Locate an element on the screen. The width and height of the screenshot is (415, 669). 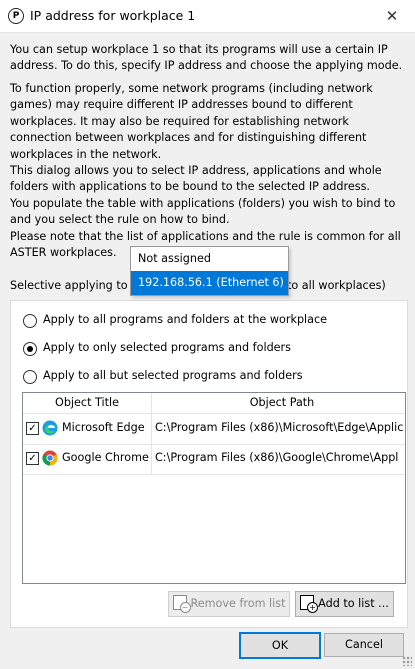
app-icon: P is located at coordinates (16, 16).